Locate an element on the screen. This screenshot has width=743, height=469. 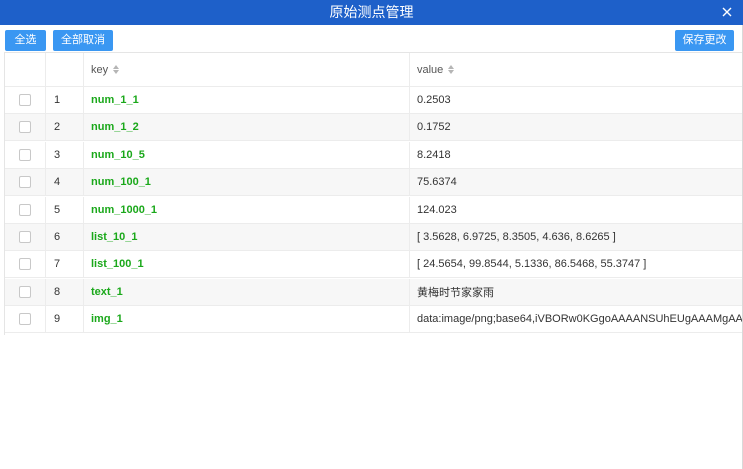
close-icon is located at coordinates (727, 12).